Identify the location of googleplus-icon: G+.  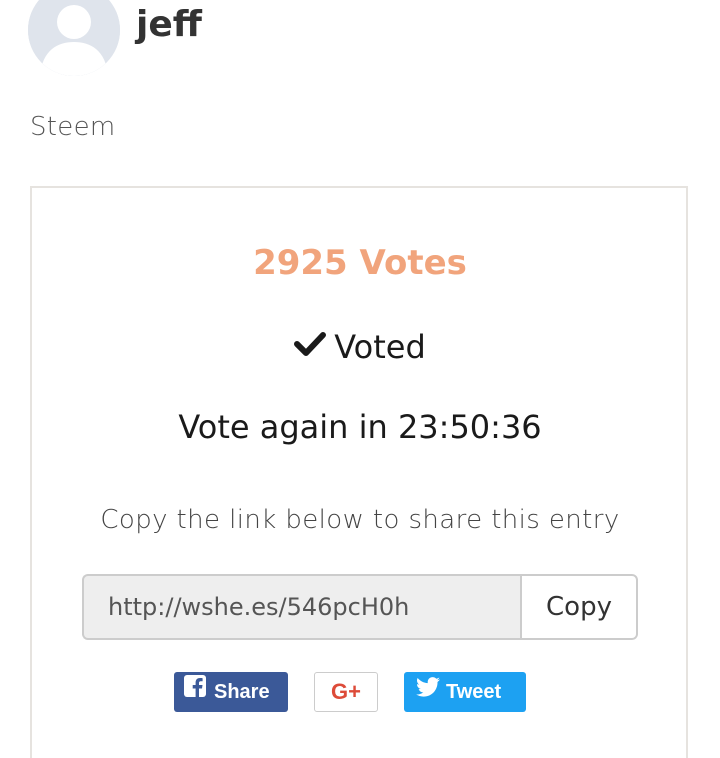
(346, 691).